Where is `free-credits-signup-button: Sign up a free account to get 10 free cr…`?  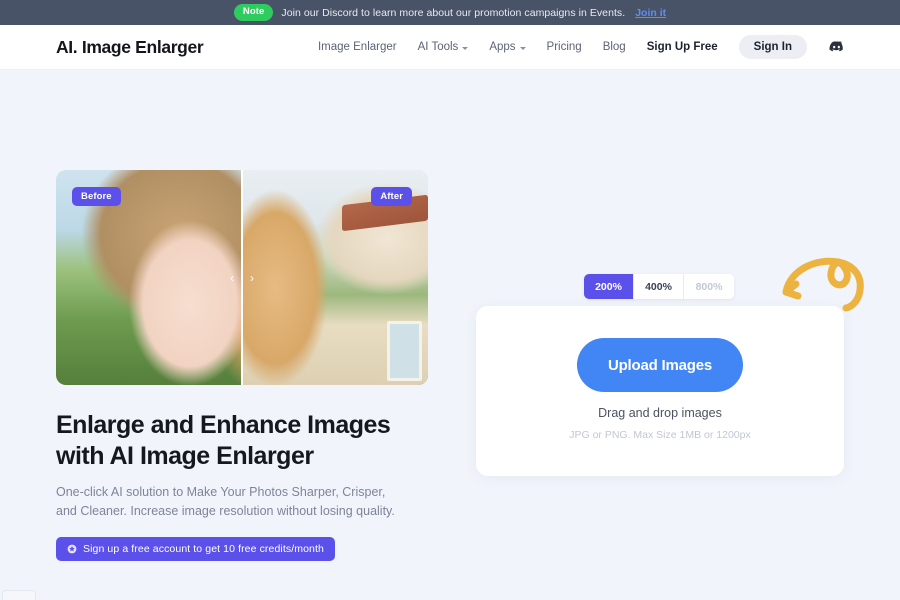 free-credits-signup-button: Sign up a free account to get 10 free cr… is located at coordinates (195, 549).